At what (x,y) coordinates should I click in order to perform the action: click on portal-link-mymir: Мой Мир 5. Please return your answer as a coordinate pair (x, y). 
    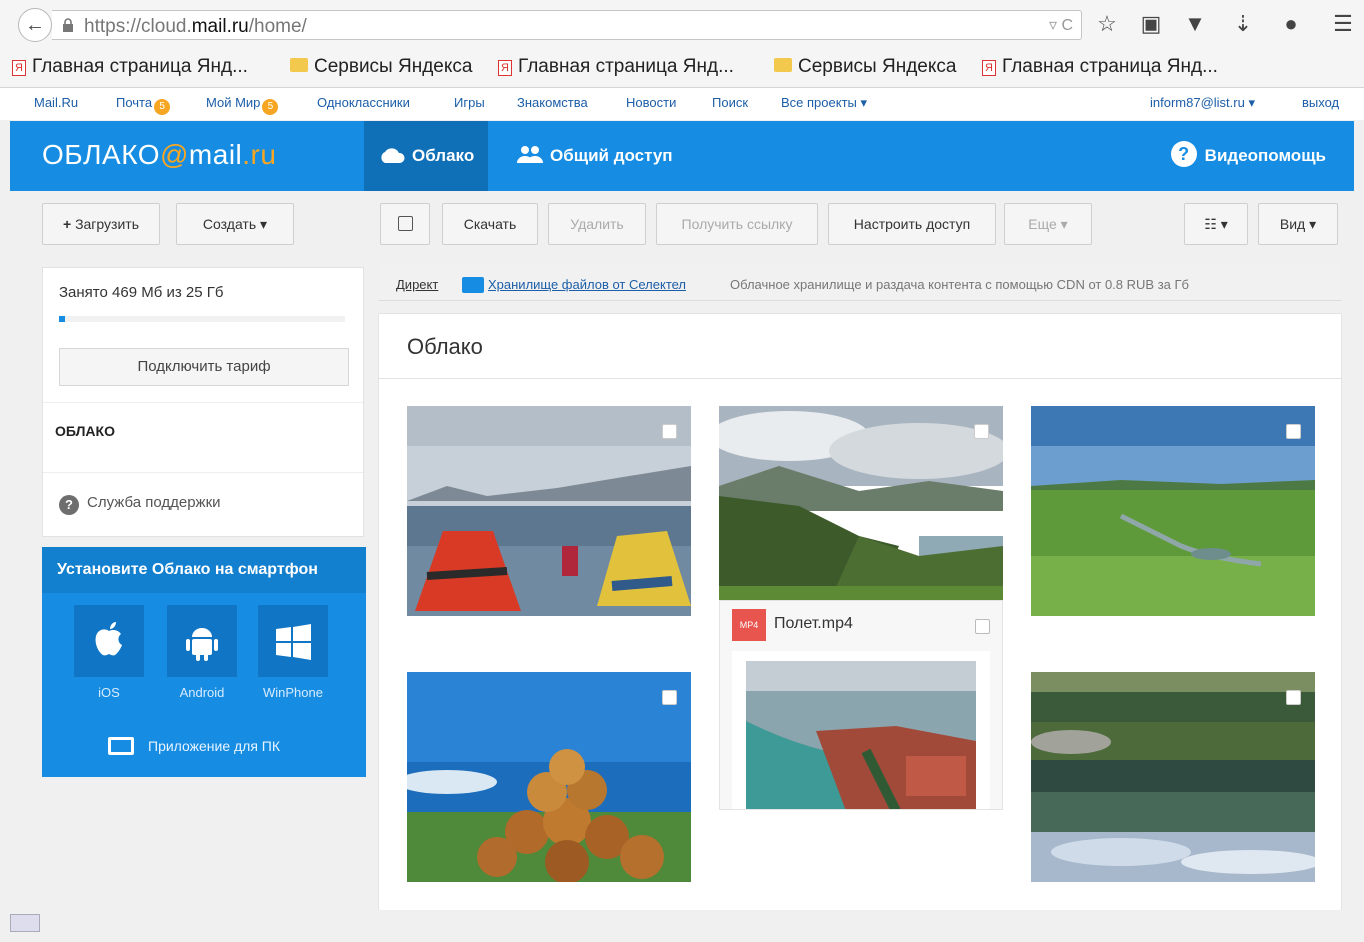
    Looking at the image, I should click on (242, 105).